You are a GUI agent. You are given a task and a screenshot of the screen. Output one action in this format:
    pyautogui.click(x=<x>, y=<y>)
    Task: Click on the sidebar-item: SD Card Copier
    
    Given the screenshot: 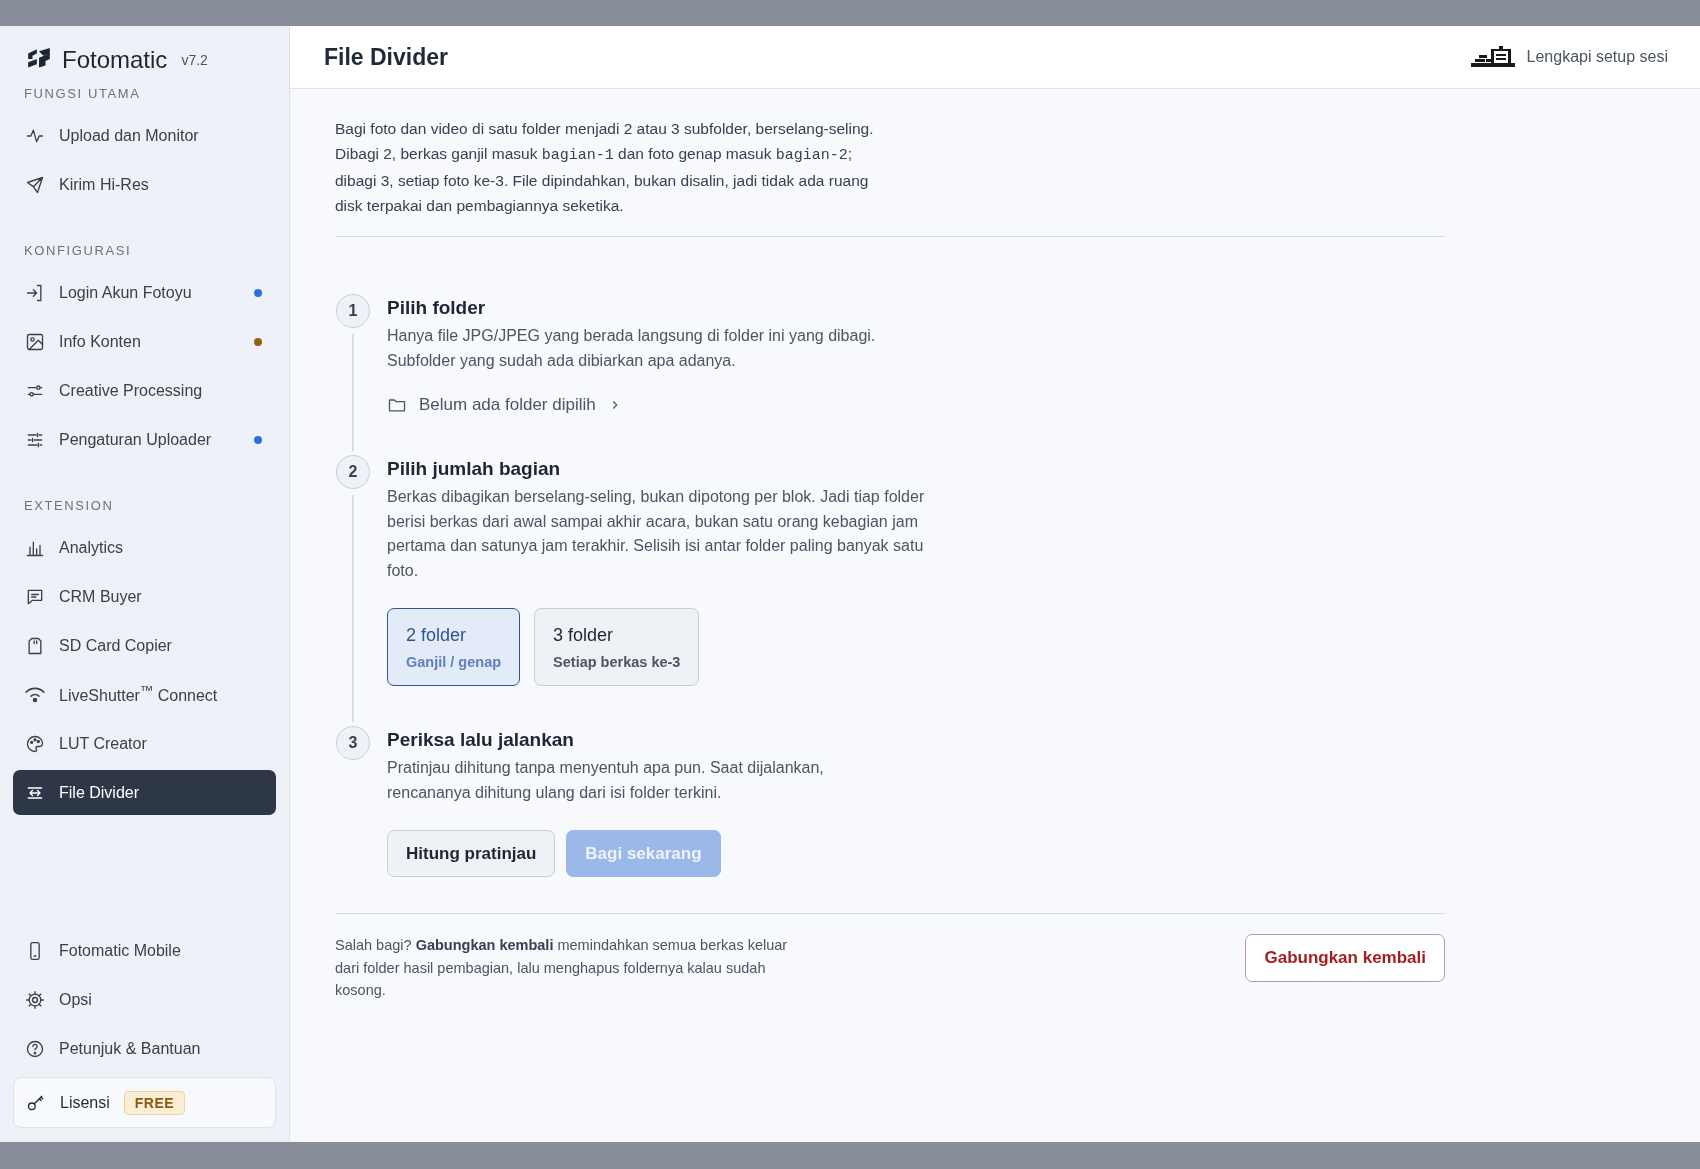 What is the action you would take?
    pyautogui.click(x=144, y=645)
    